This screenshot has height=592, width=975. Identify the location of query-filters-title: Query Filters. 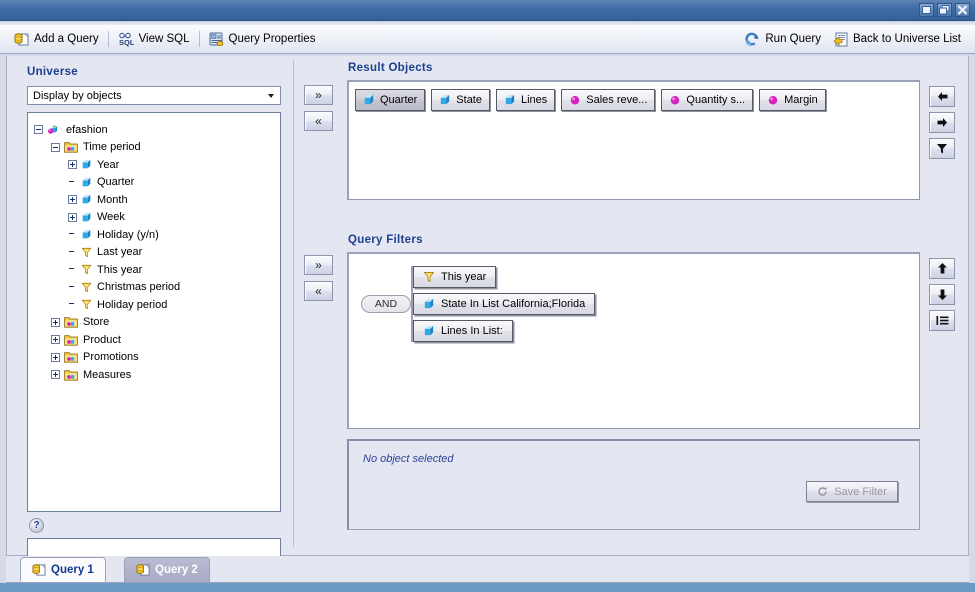
(385, 240).